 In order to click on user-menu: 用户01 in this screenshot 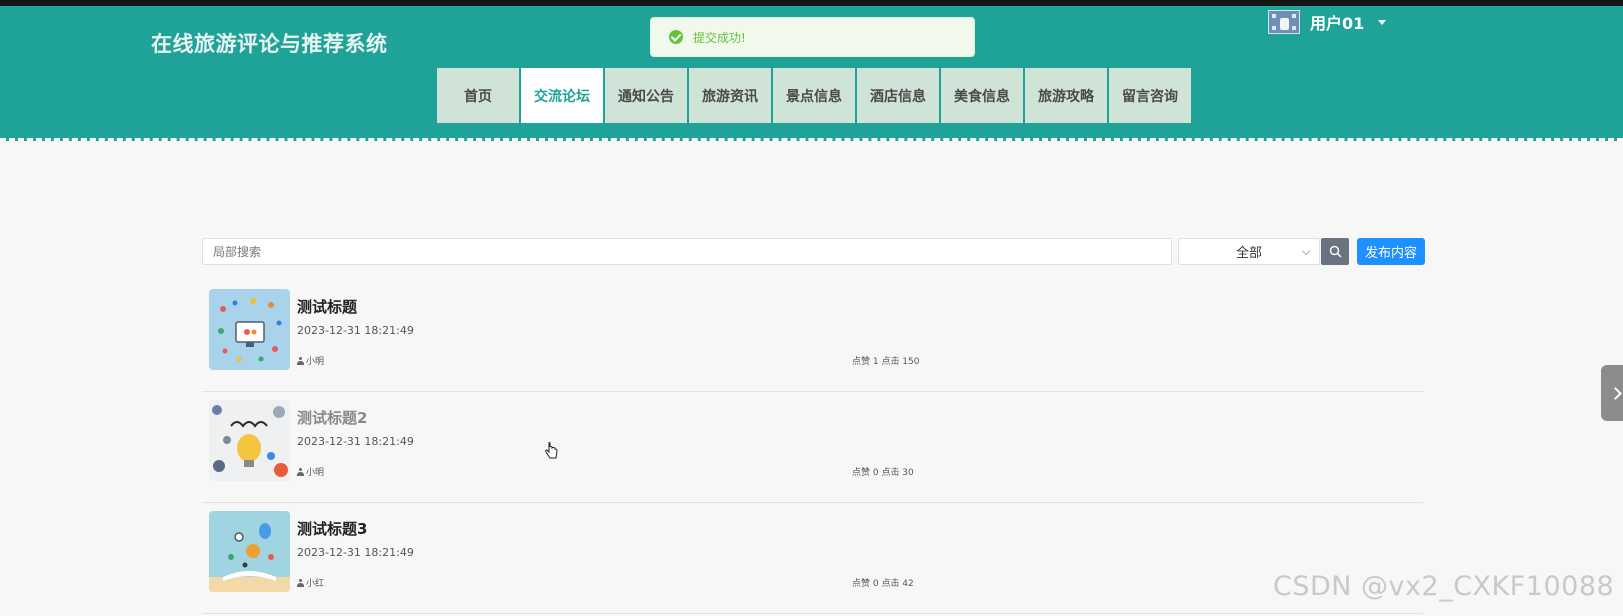, I will do `click(1327, 22)`.